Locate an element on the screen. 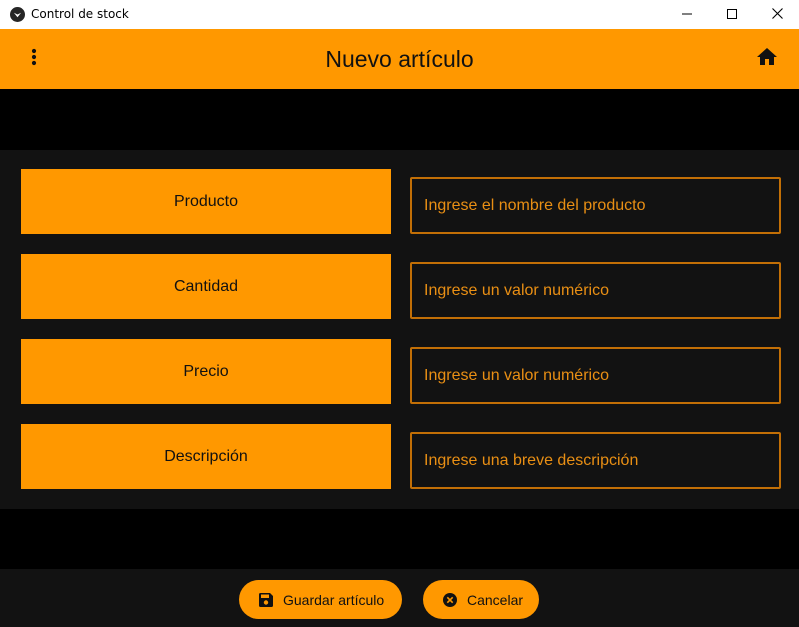  home-icon is located at coordinates (767, 59).